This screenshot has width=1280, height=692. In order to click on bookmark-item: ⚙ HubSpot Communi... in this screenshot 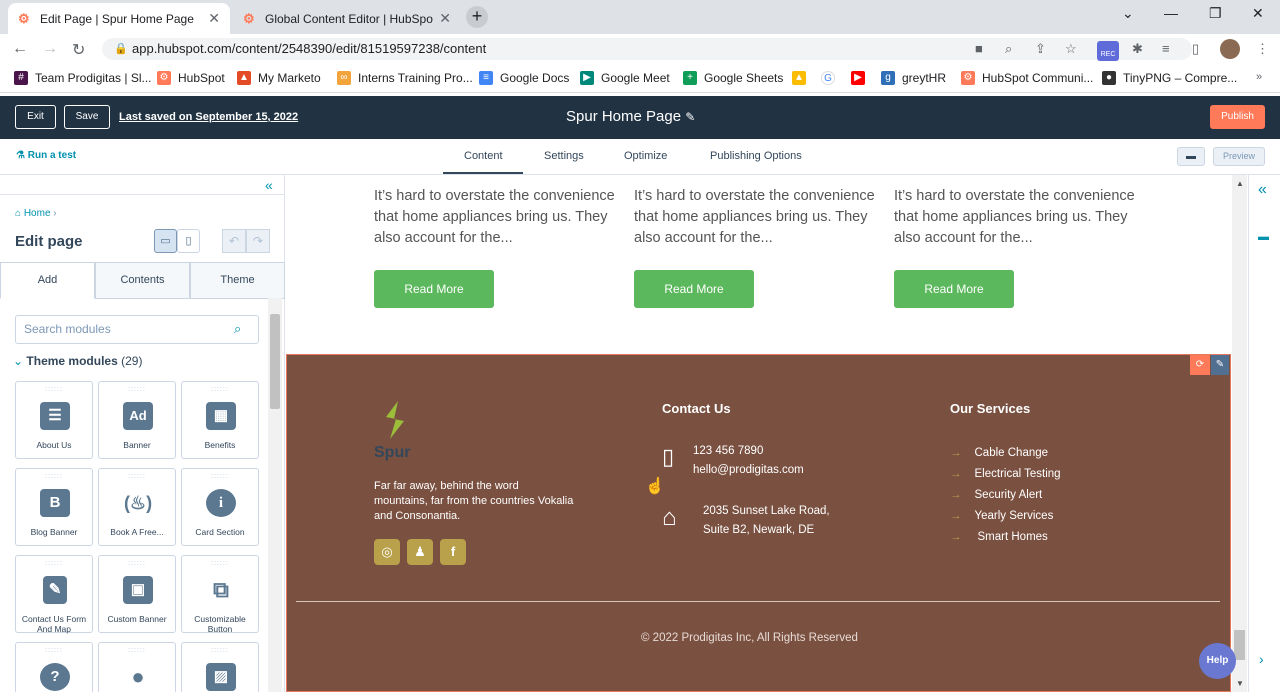, I will do `click(1027, 78)`.